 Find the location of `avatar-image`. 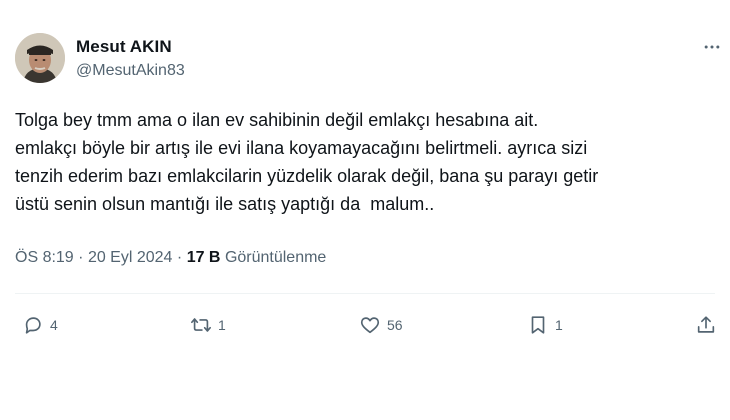

avatar-image is located at coordinates (40, 58).